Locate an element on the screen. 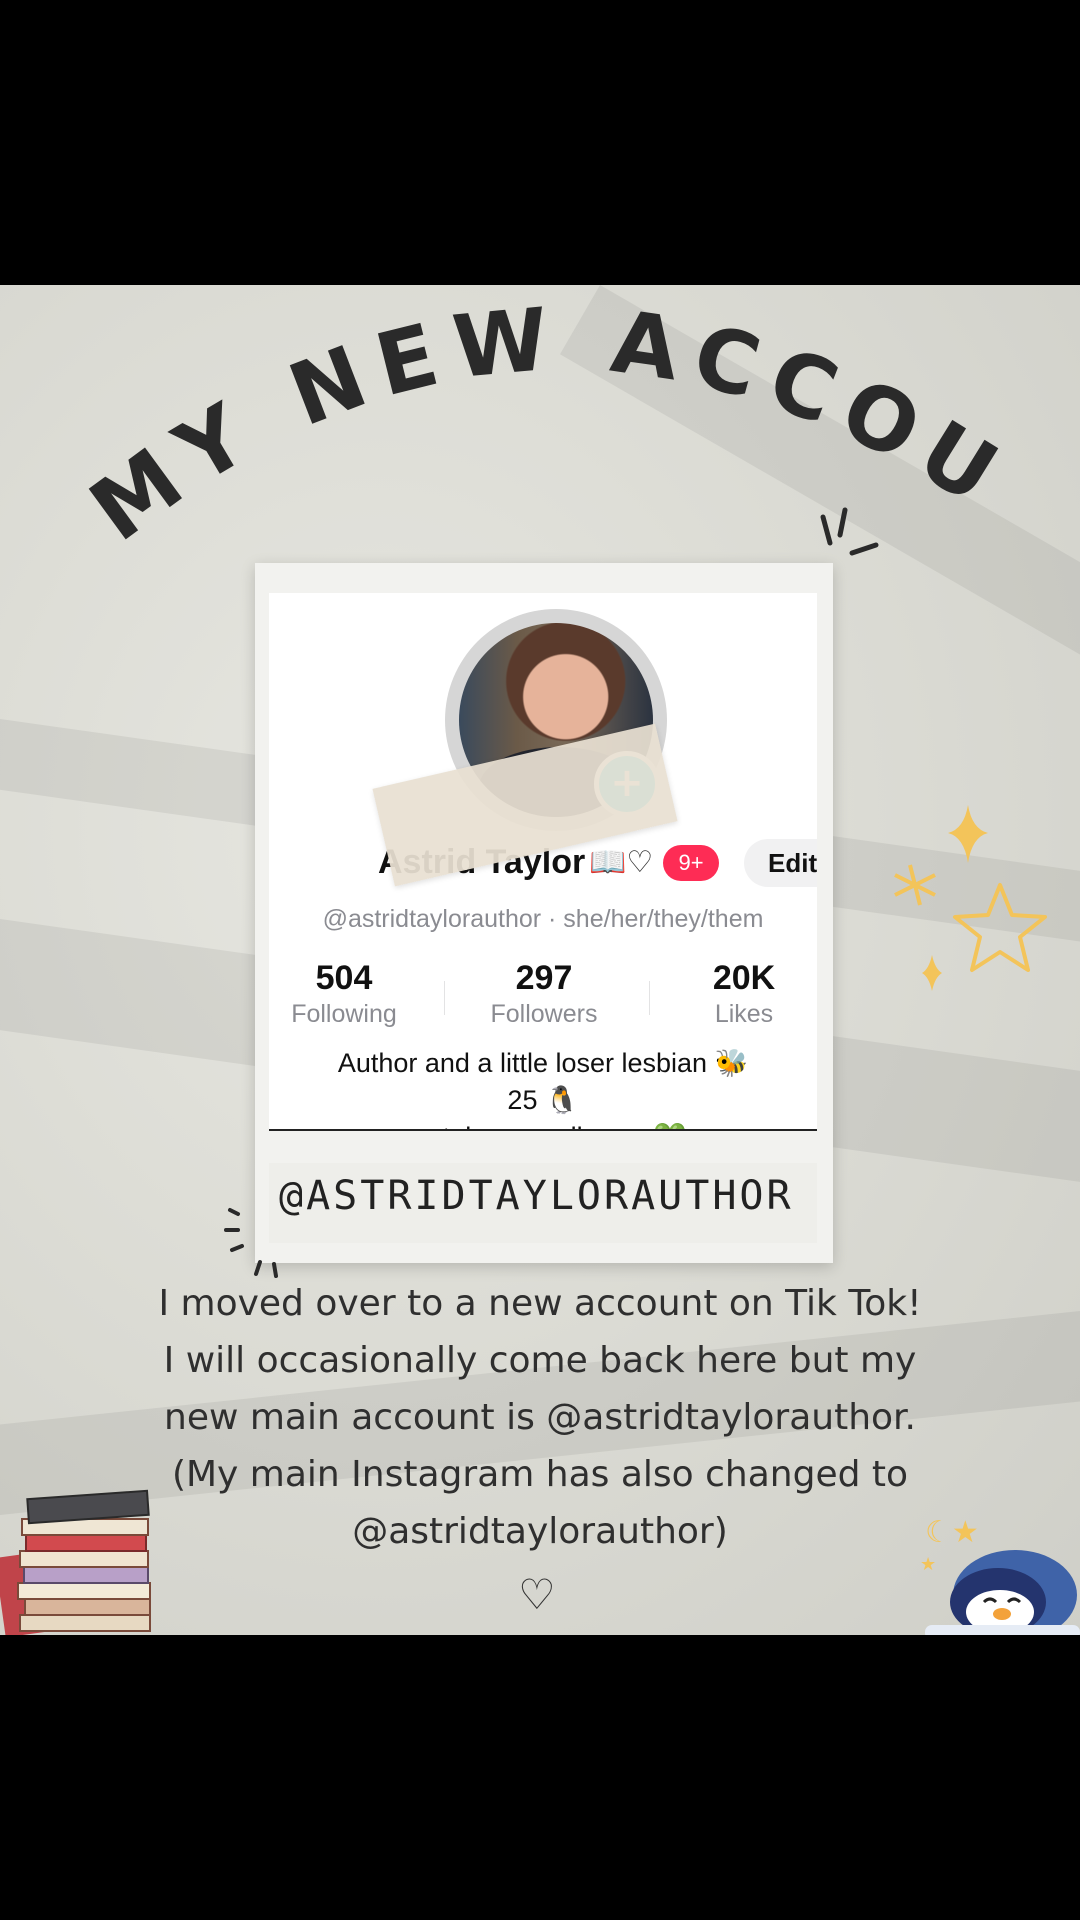 The width and height of the screenshot is (1080, 1920). books-icon is located at coordinates (75, 1562).